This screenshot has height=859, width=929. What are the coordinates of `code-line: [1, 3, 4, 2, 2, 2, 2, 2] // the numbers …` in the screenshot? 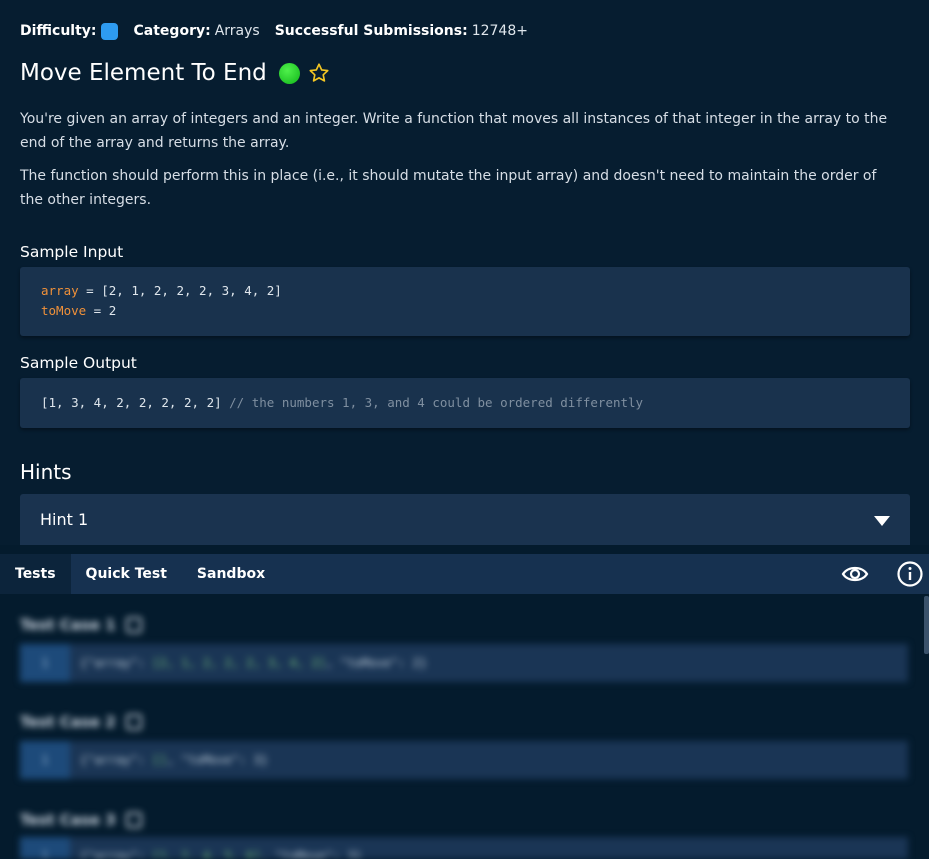 It's located at (342, 402).